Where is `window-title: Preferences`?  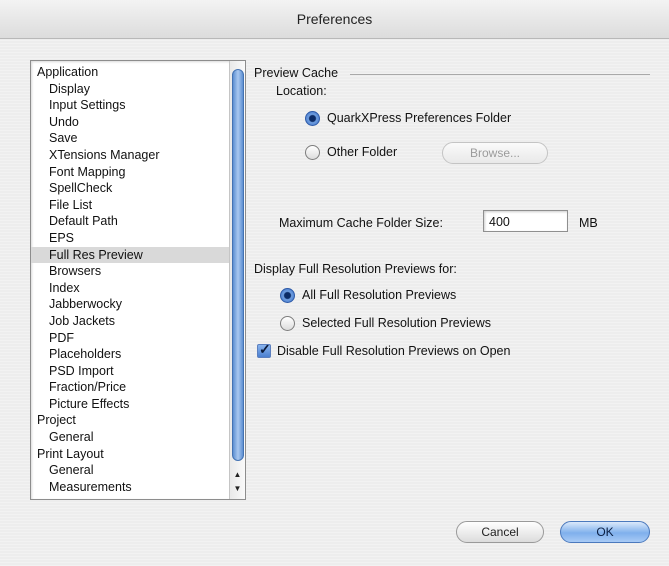
window-title: Preferences is located at coordinates (334, 19).